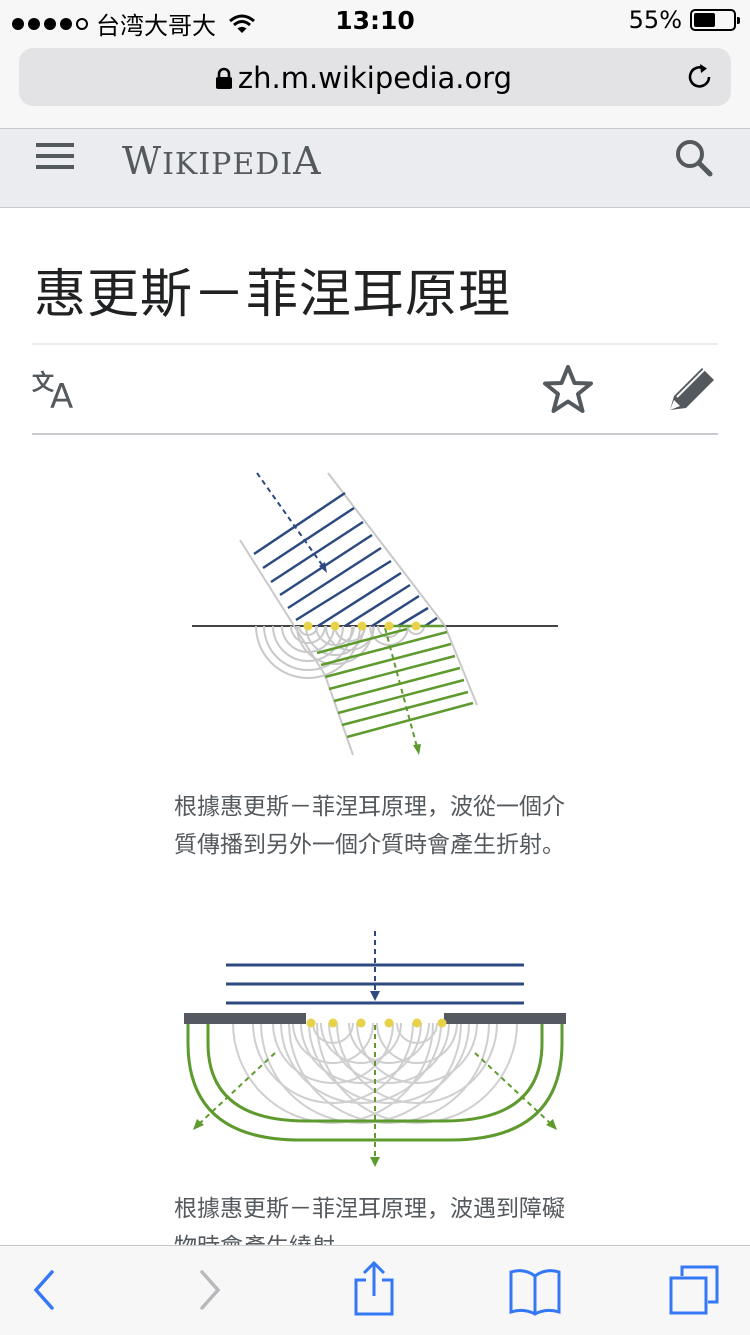  Describe the element at coordinates (222, 161) in the screenshot. I see `wikipedia-logo: WIKIPEDIA` at that location.